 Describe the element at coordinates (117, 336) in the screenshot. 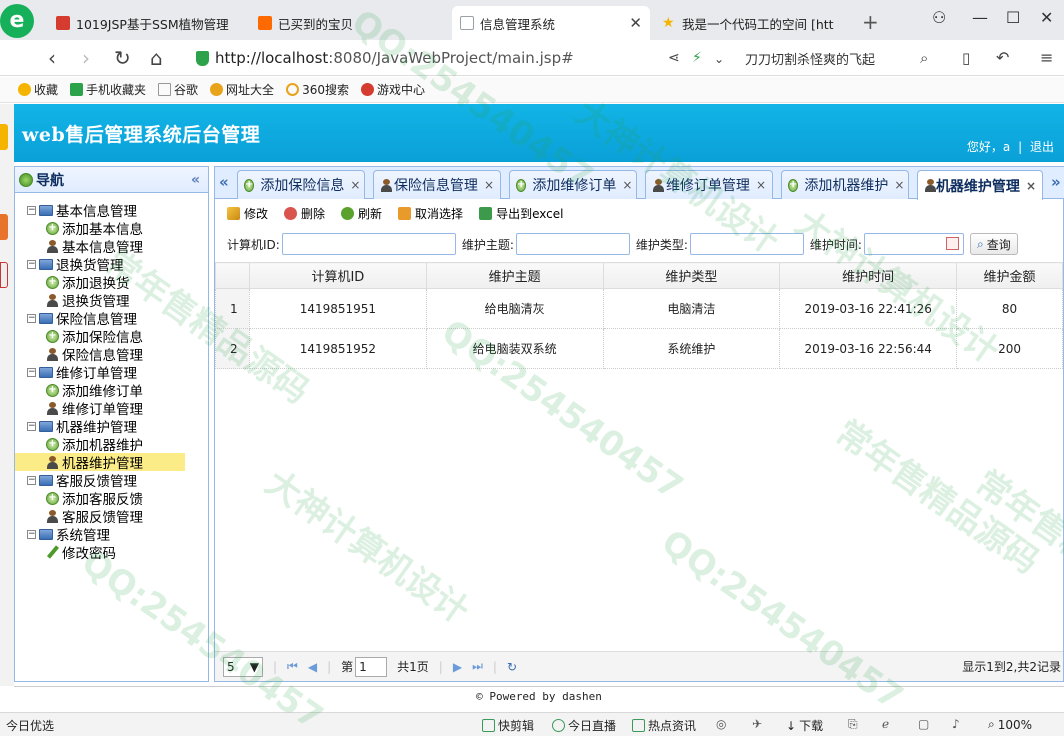

I see `tree-item: + 添加保险信息` at that location.